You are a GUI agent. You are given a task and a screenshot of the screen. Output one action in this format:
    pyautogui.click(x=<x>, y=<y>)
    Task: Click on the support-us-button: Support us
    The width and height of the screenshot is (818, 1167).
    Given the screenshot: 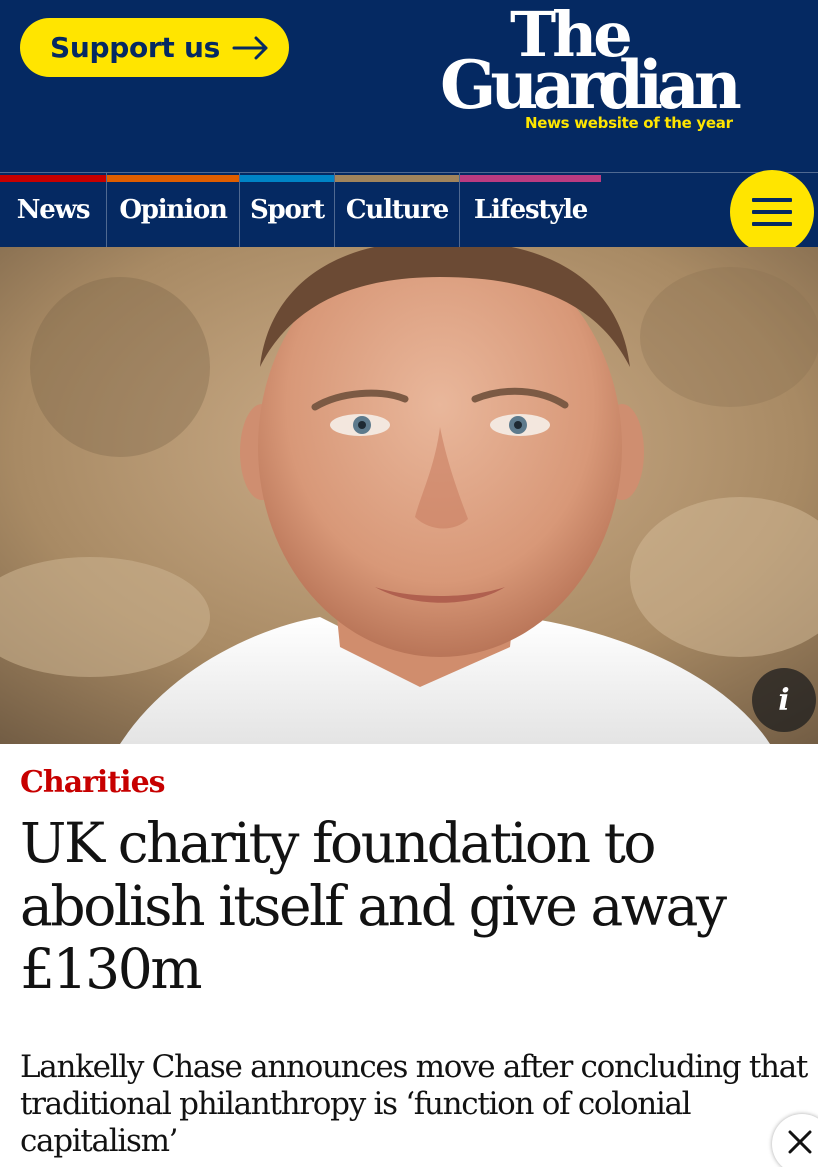 What is the action you would take?
    pyautogui.click(x=154, y=47)
    